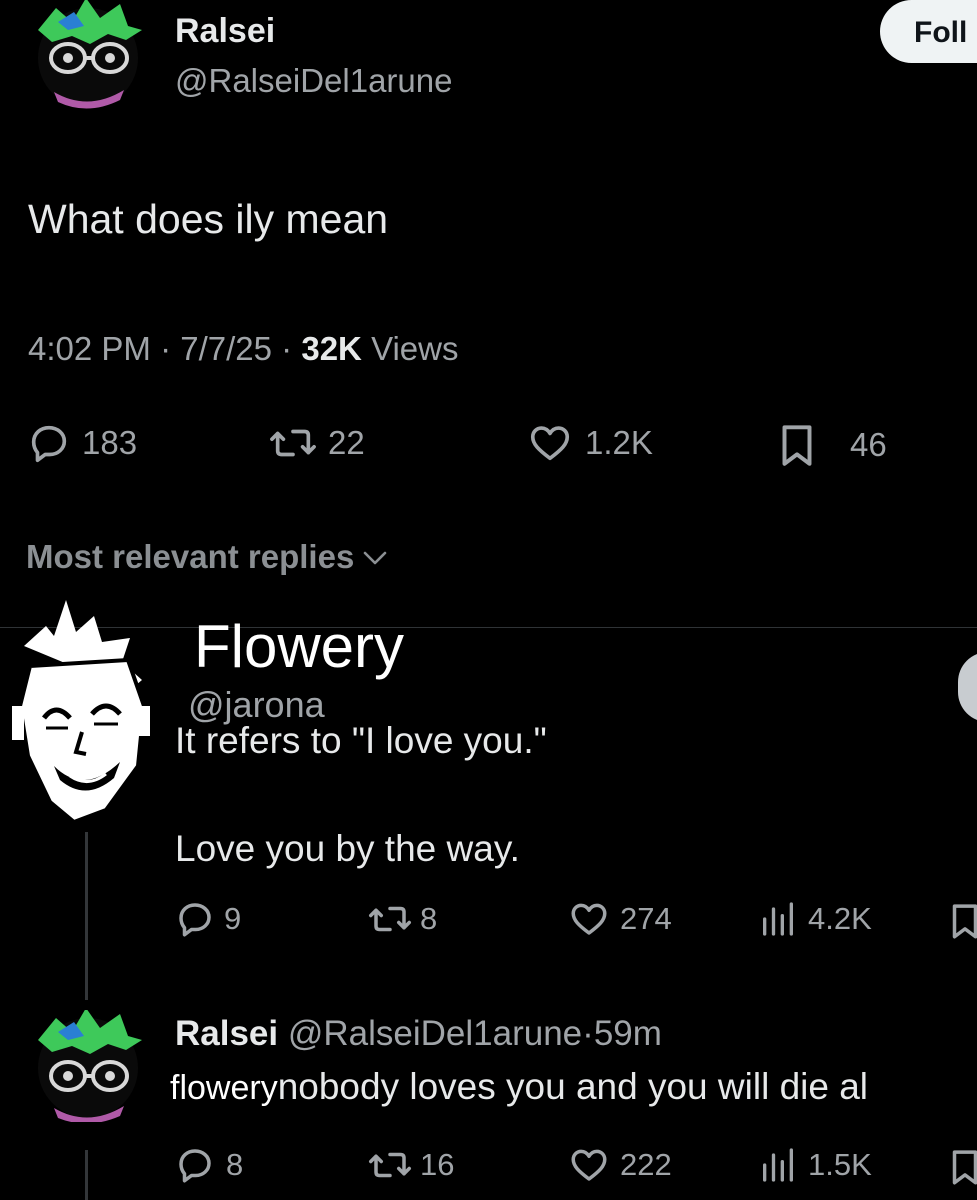 Image resolution: width=977 pixels, height=1200 pixels. I want to click on post-author-handle: @RalseiDel1arune, so click(313, 81).